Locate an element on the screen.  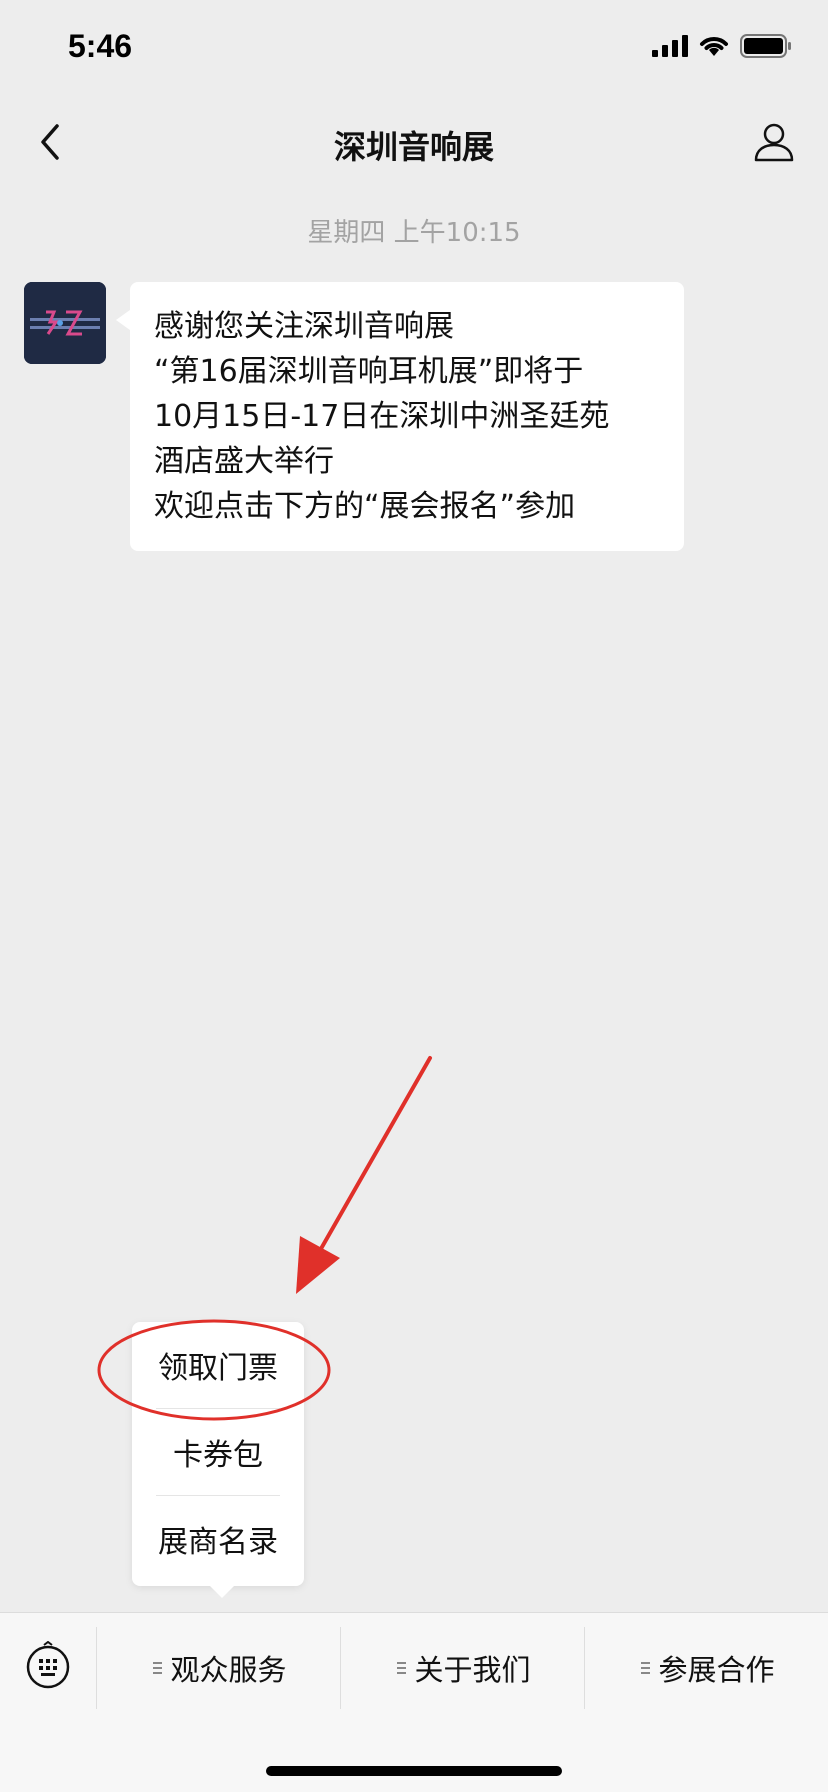
keyboard-icon is located at coordinates (48, 1666).